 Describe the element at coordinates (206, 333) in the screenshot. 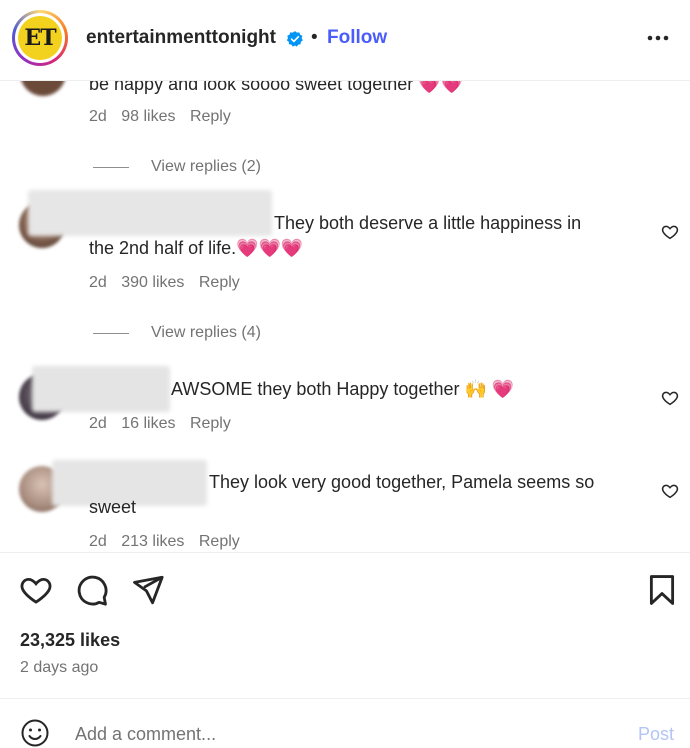

I see `view-replies-button: View replies (4)` at that location.